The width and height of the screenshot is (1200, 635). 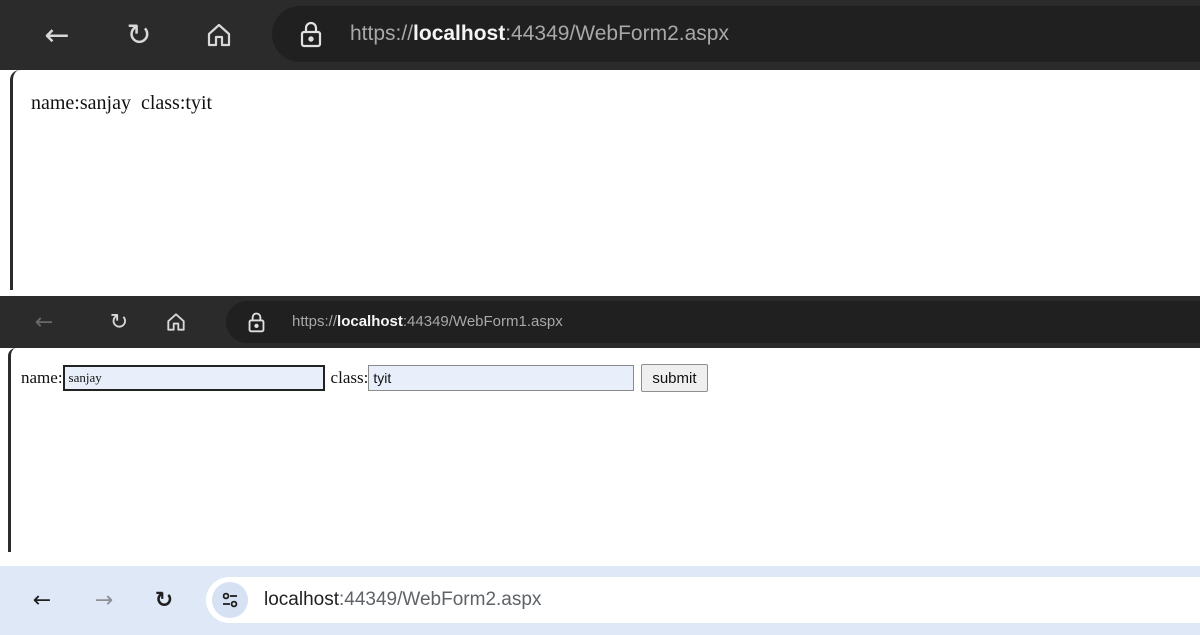 I want to click on address-bar: https://localhost:44349/WebForm2.aspx, so click(x=736, y=34).